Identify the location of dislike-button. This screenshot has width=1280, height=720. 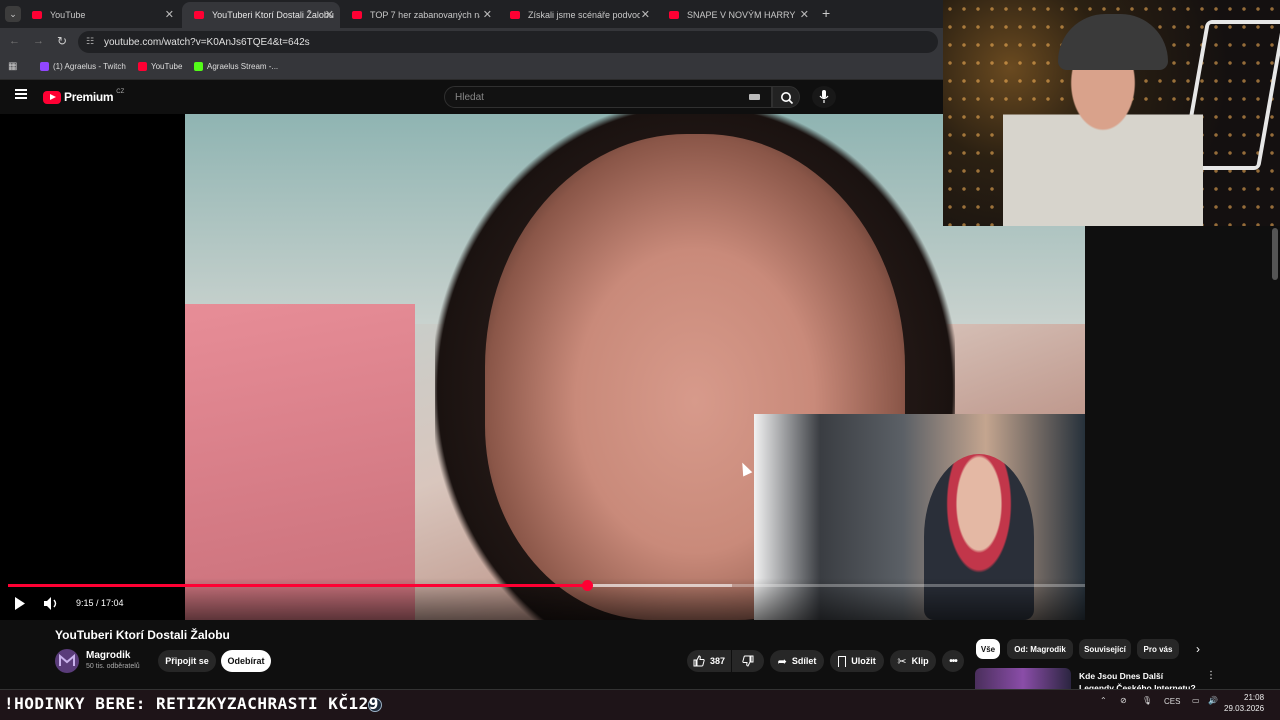
(748, 661).